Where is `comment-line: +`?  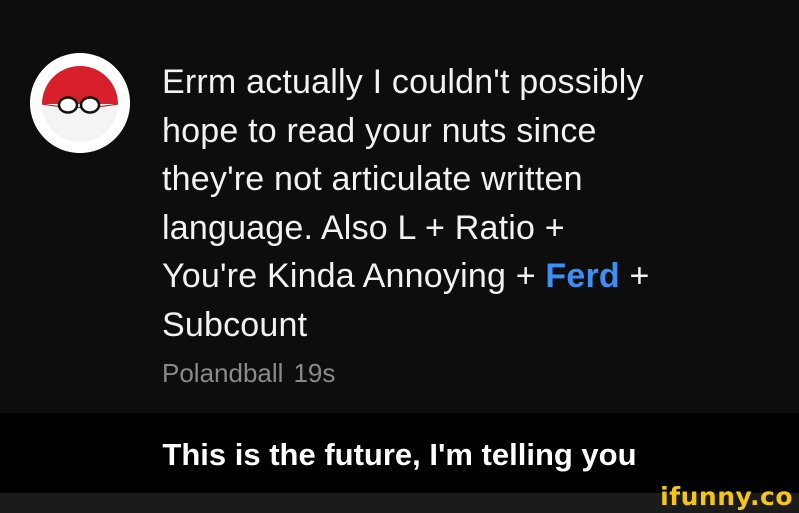
comment-line: + is located at coordinates (634, 276).